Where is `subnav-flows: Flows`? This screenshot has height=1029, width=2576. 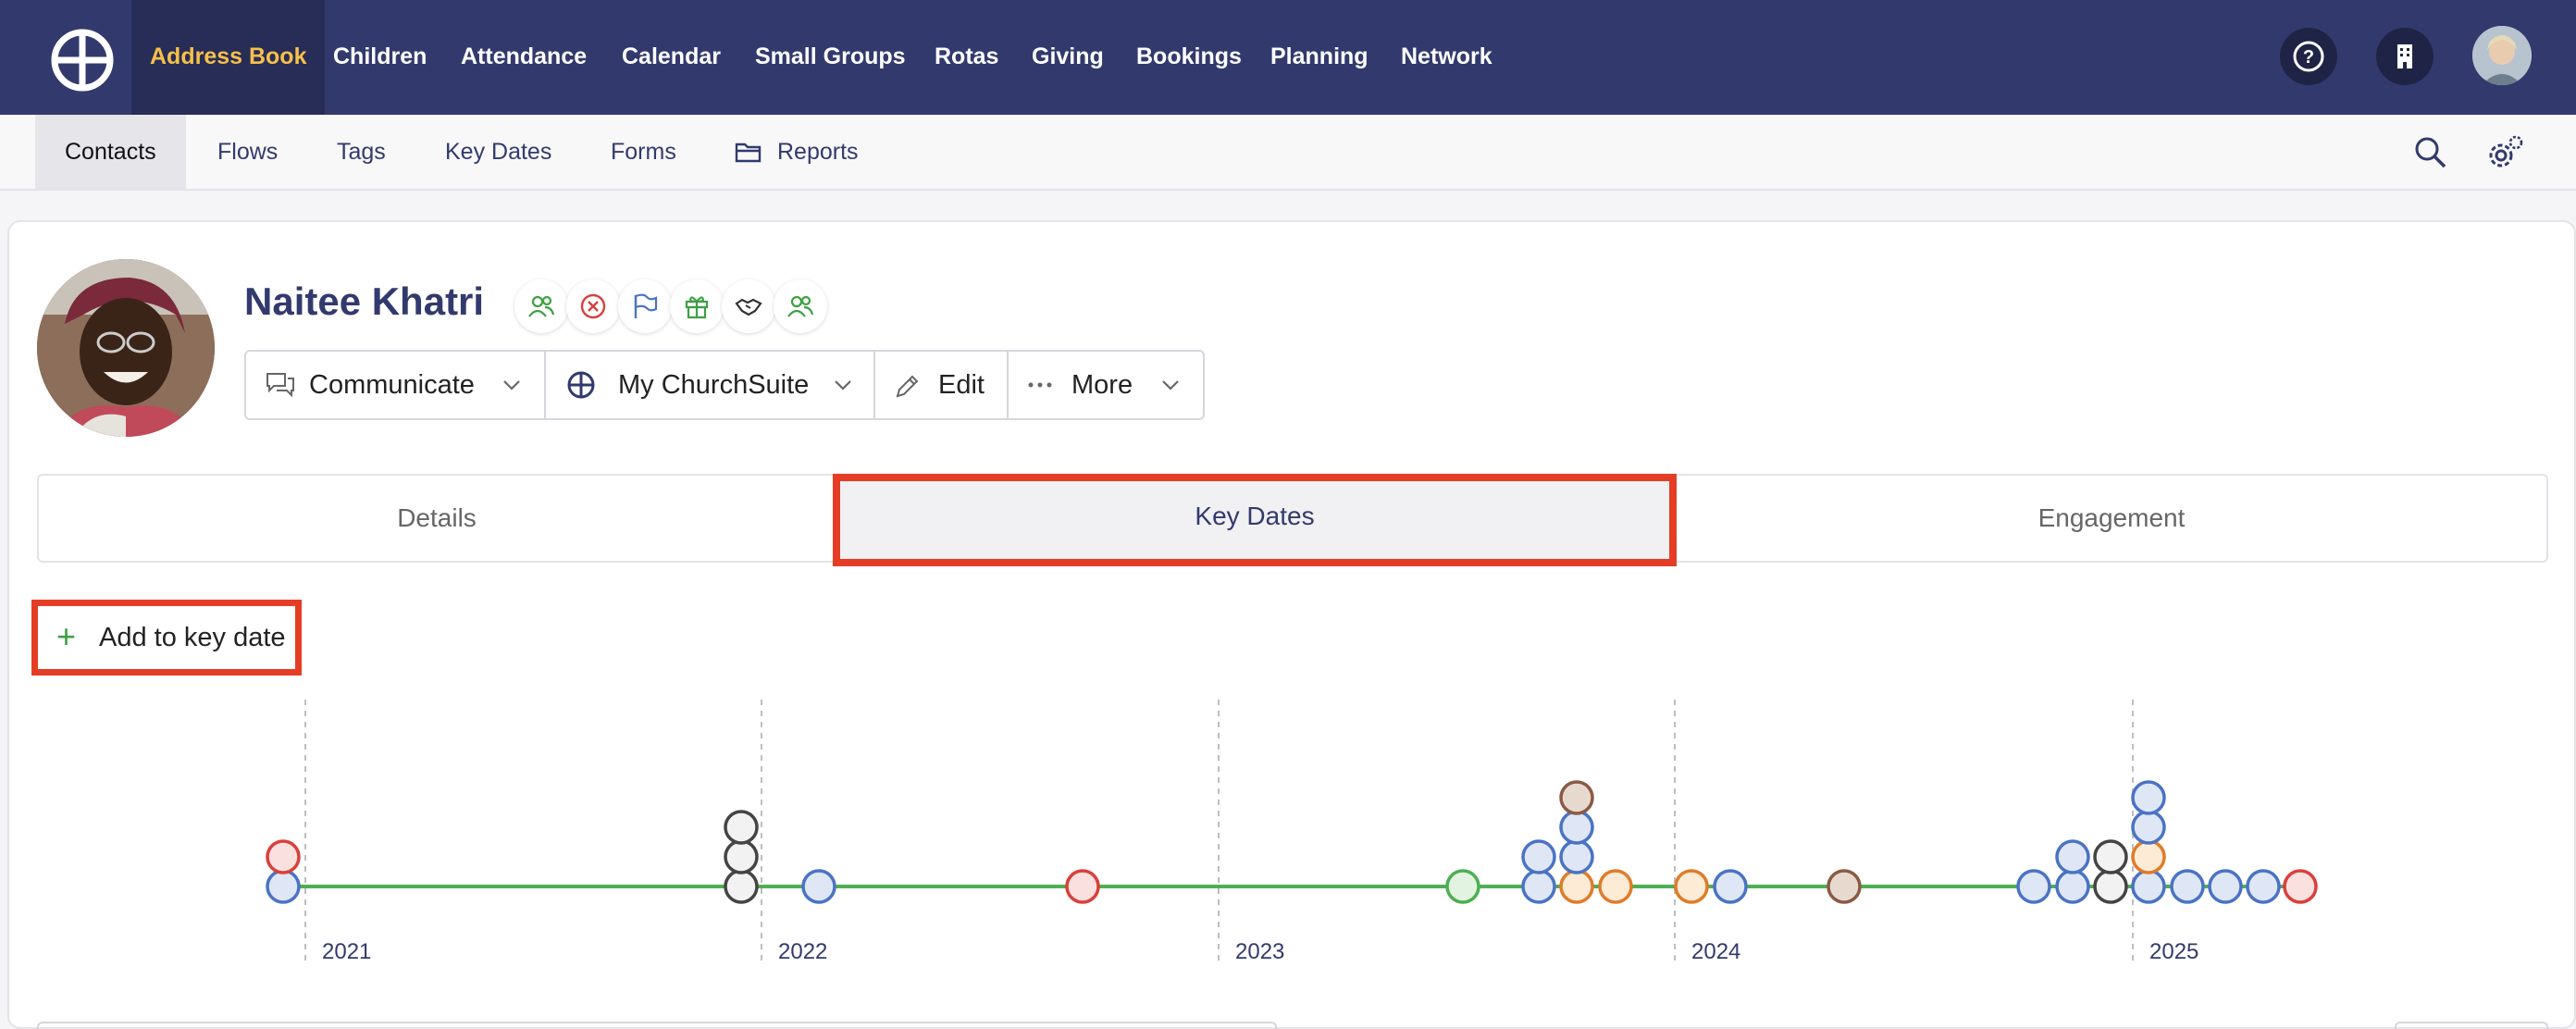 subnav-flows: Flows is located at coordinates (247, 152).